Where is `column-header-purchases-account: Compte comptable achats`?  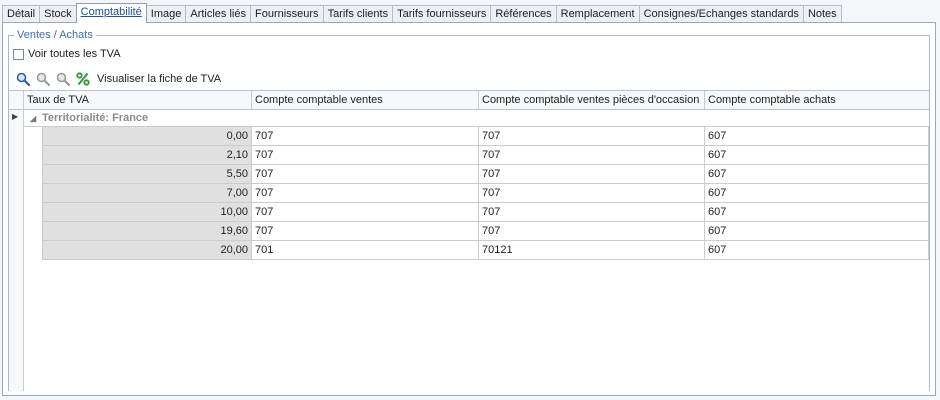 column-header-purchases-account: Compte comptable achats is located at coordinates (817, 100).